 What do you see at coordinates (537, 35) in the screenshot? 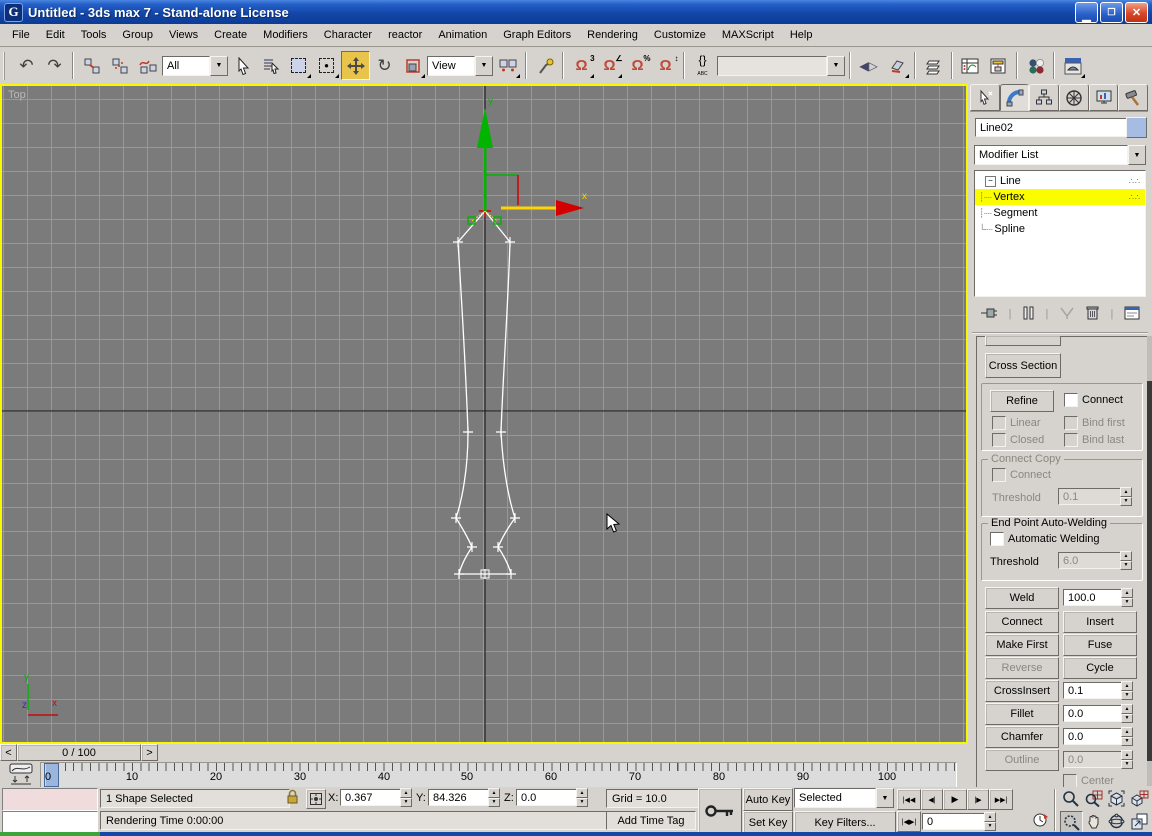
I see `menu-graph-editors: Graph Editors` at bounding box center [537, 35].